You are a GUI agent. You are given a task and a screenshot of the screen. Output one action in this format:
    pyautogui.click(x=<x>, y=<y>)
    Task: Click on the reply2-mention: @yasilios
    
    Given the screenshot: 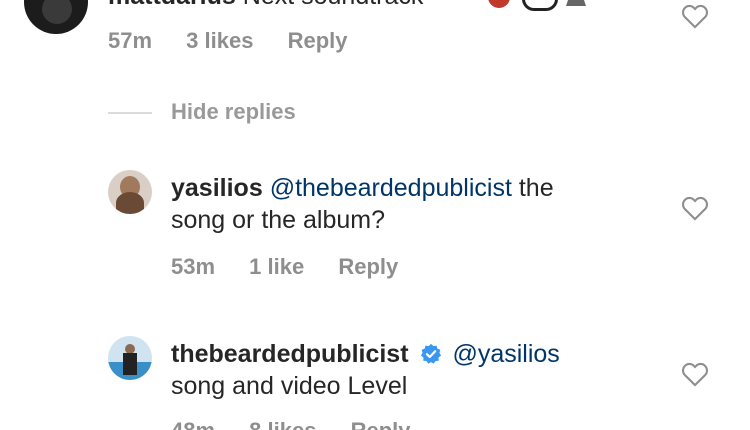 What is the action you would take?
    pyautogui.click(x=505, y=354)
    